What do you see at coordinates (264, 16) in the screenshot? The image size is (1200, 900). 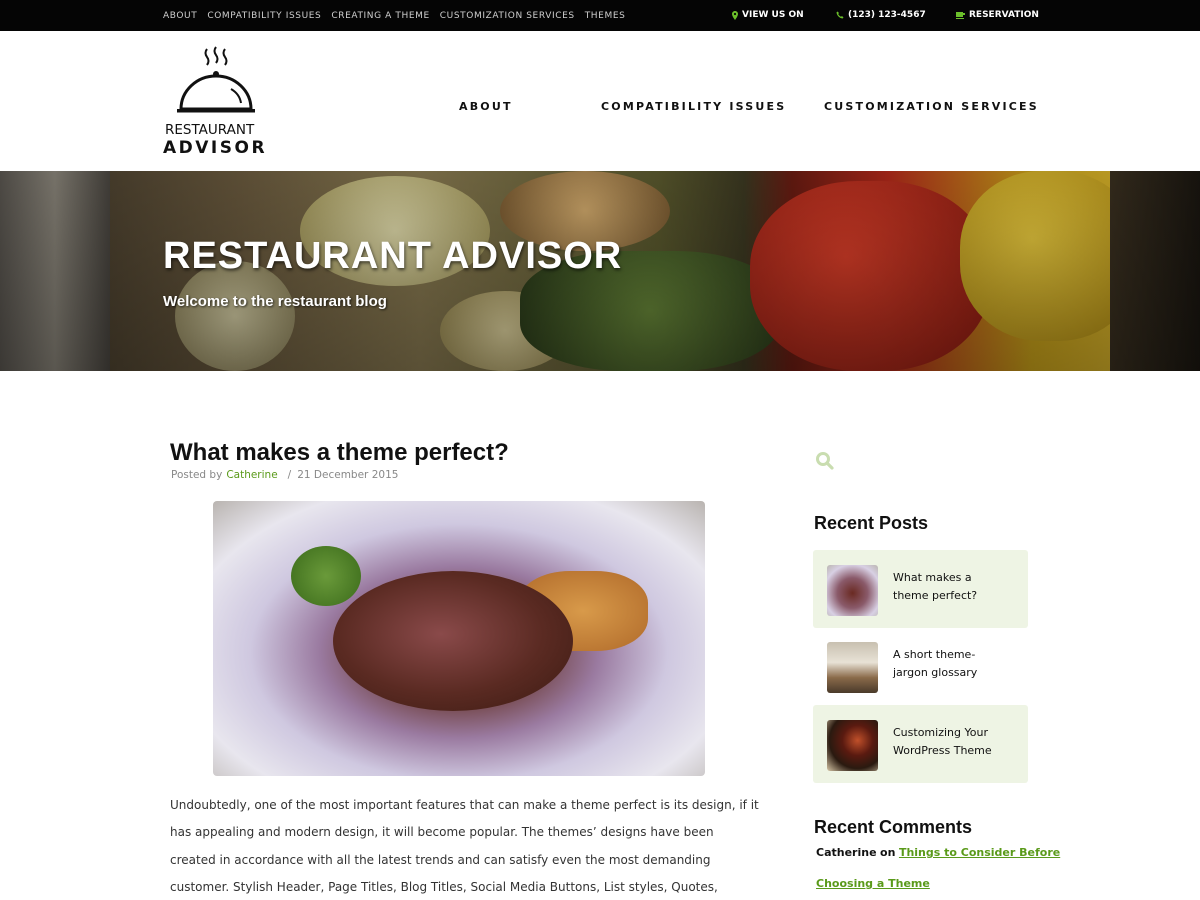 I see `top-link-compatibility-issues: COMPATIBILITY ISSUES` at bounding box center [264, 16].